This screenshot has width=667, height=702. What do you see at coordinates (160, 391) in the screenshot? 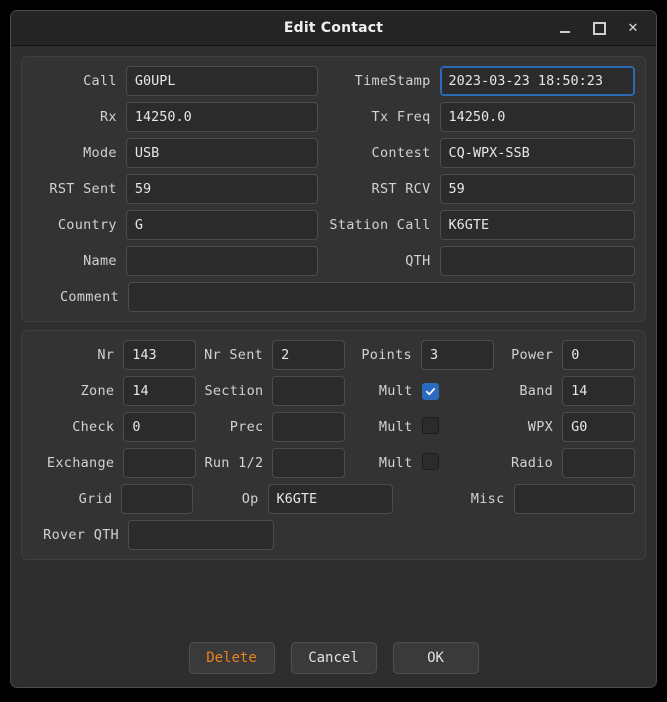
I see `input-zone: 14` at bounding box center [160, 391].